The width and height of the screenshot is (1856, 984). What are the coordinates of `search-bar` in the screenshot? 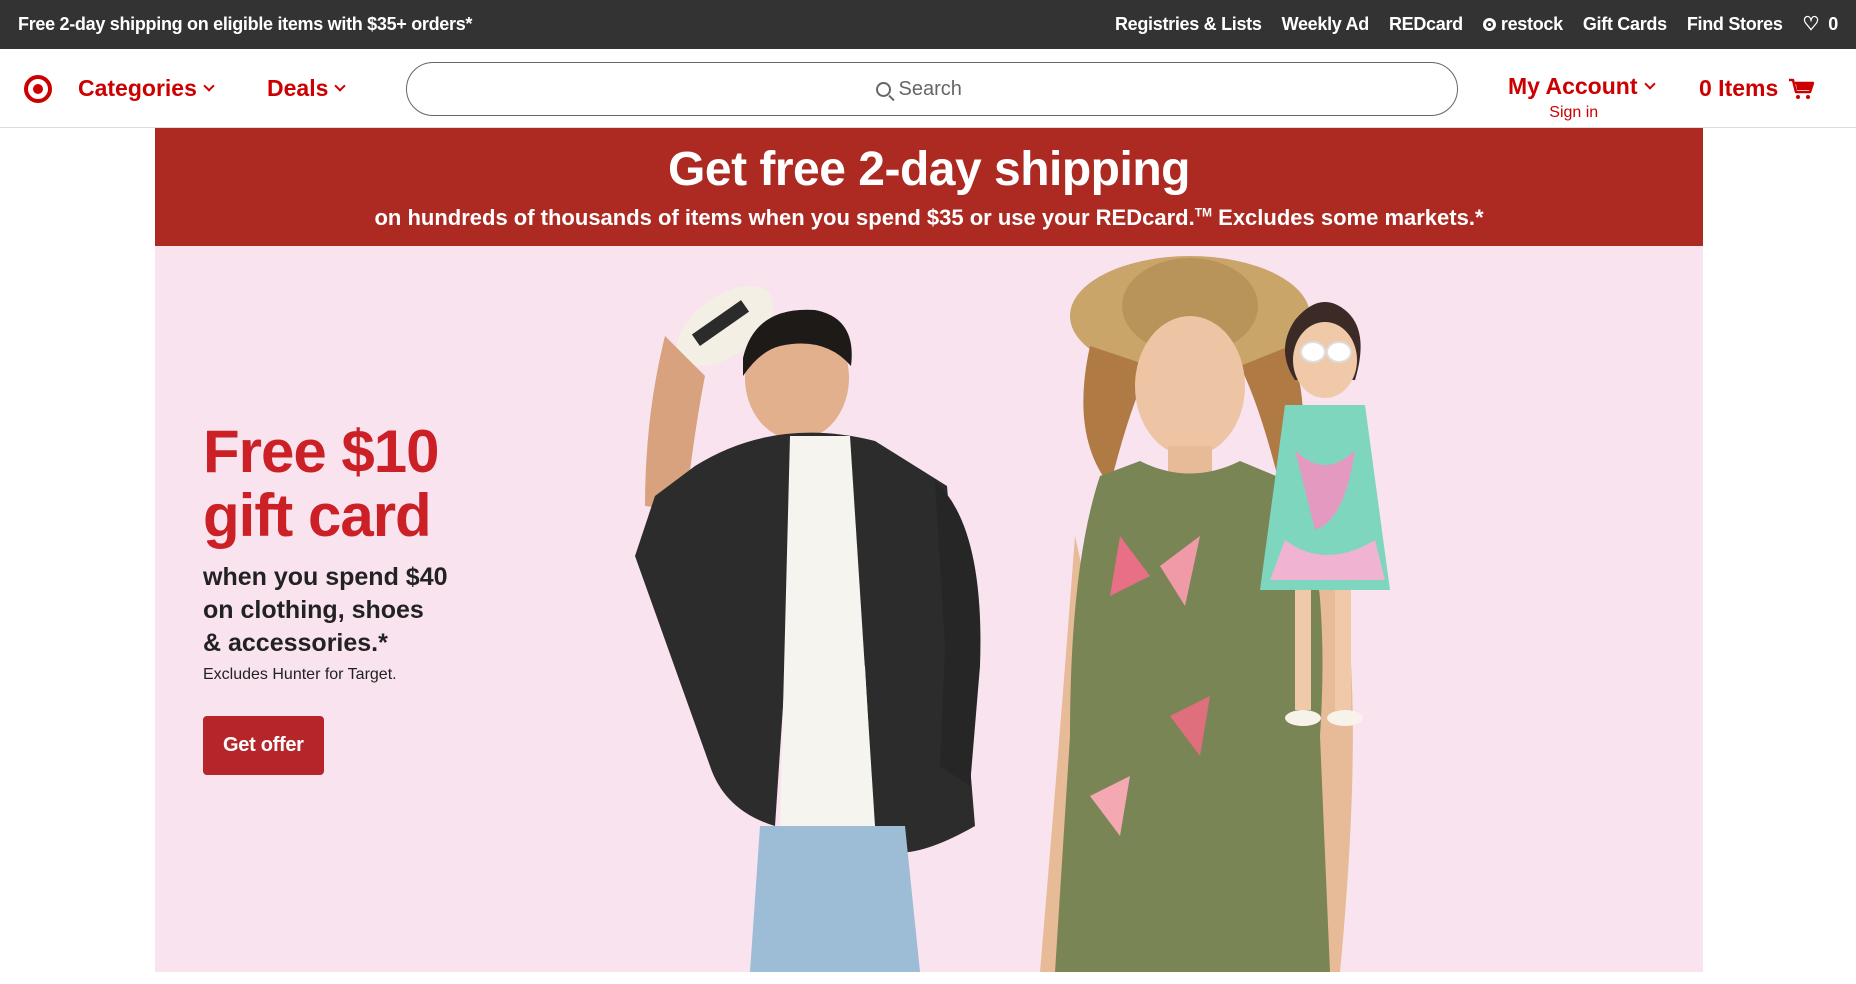 It's located at (932, 89).